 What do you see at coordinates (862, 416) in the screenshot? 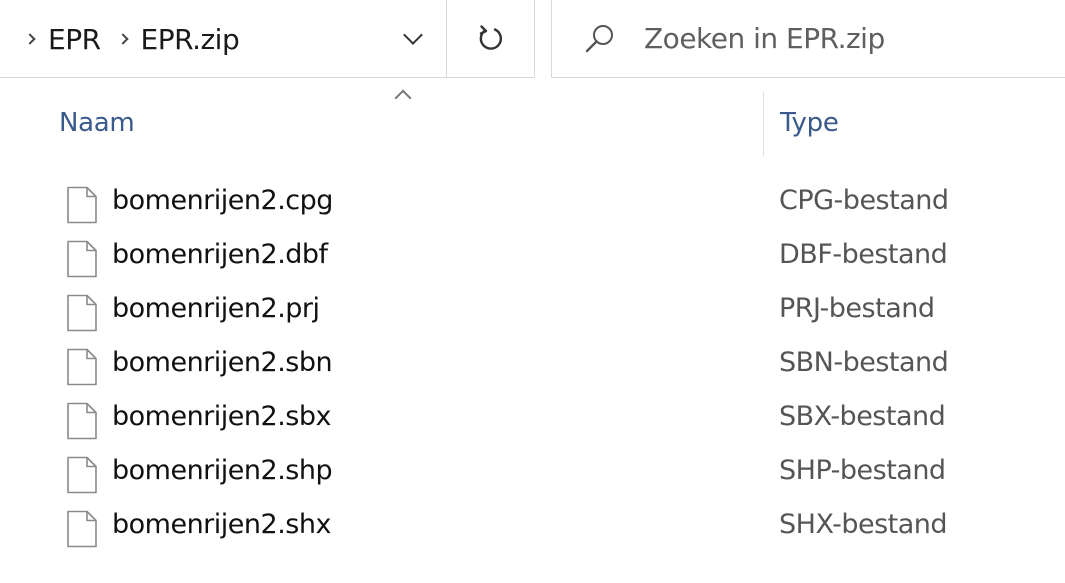
I see `file-type: SBX-bestand` at bounding box center [862, 416].